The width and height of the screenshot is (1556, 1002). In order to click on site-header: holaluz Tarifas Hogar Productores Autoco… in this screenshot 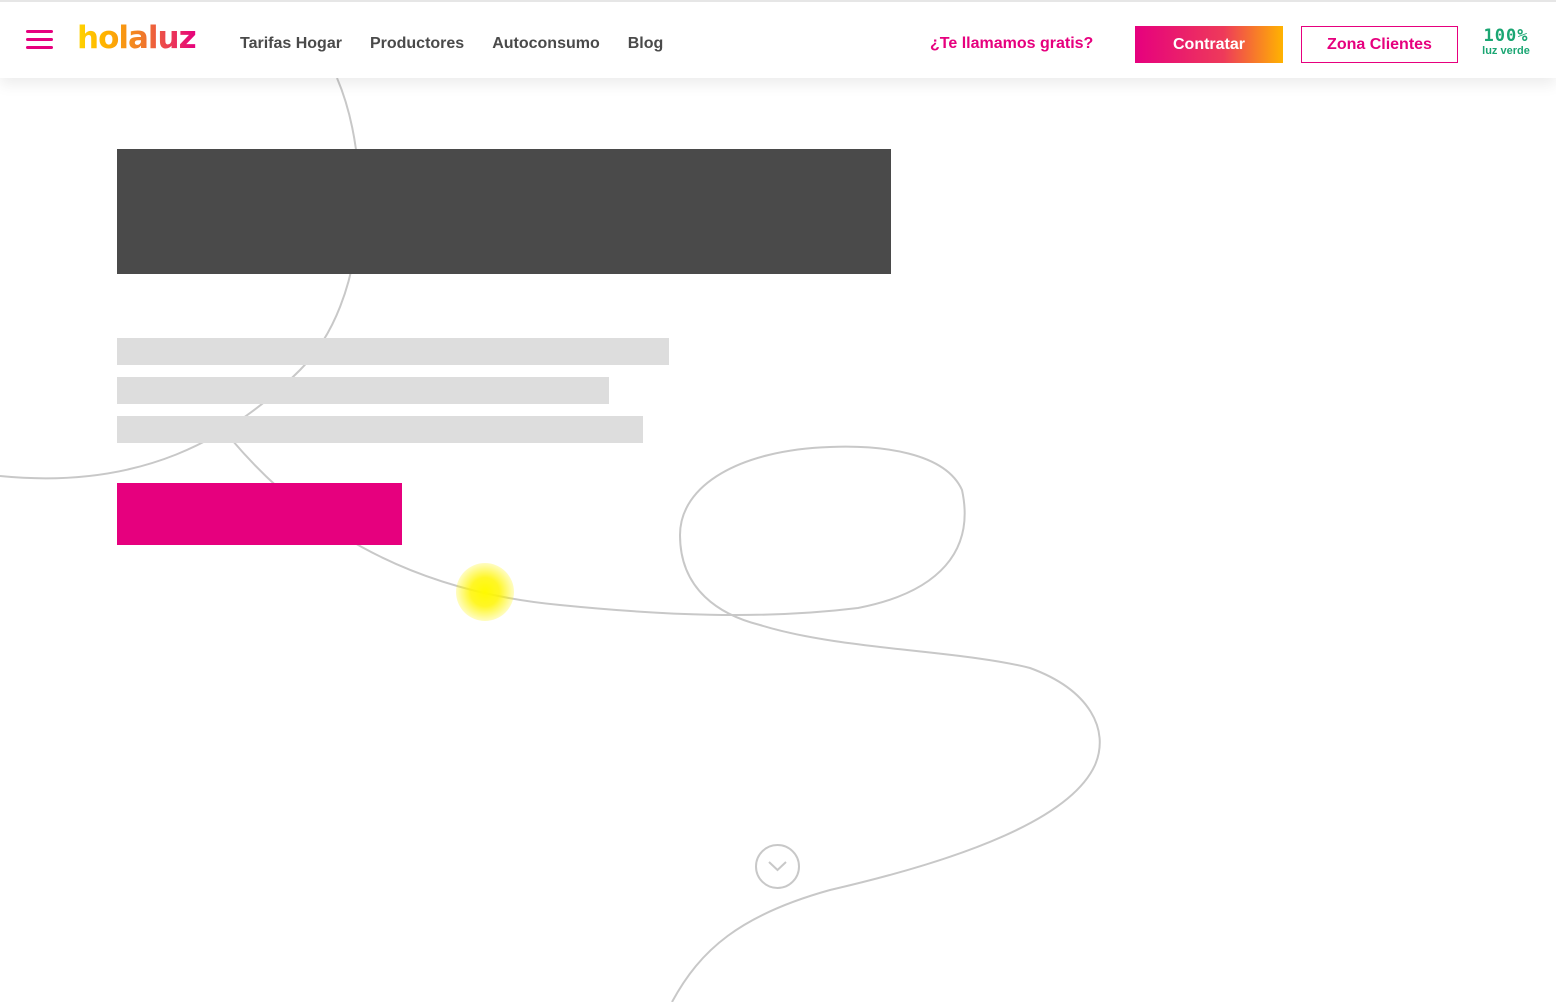, I will do `click(778, 39)`.